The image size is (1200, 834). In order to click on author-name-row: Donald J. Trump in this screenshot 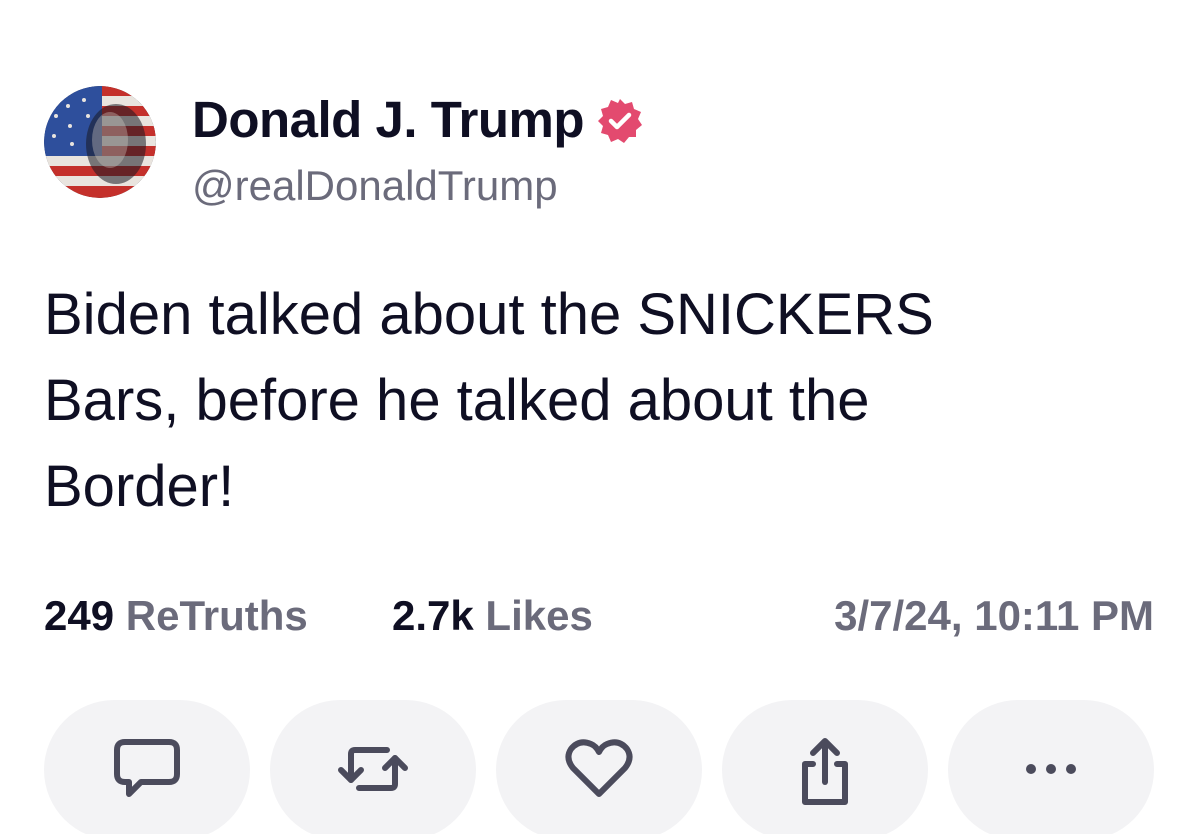, I will do `click(418, 120)`.